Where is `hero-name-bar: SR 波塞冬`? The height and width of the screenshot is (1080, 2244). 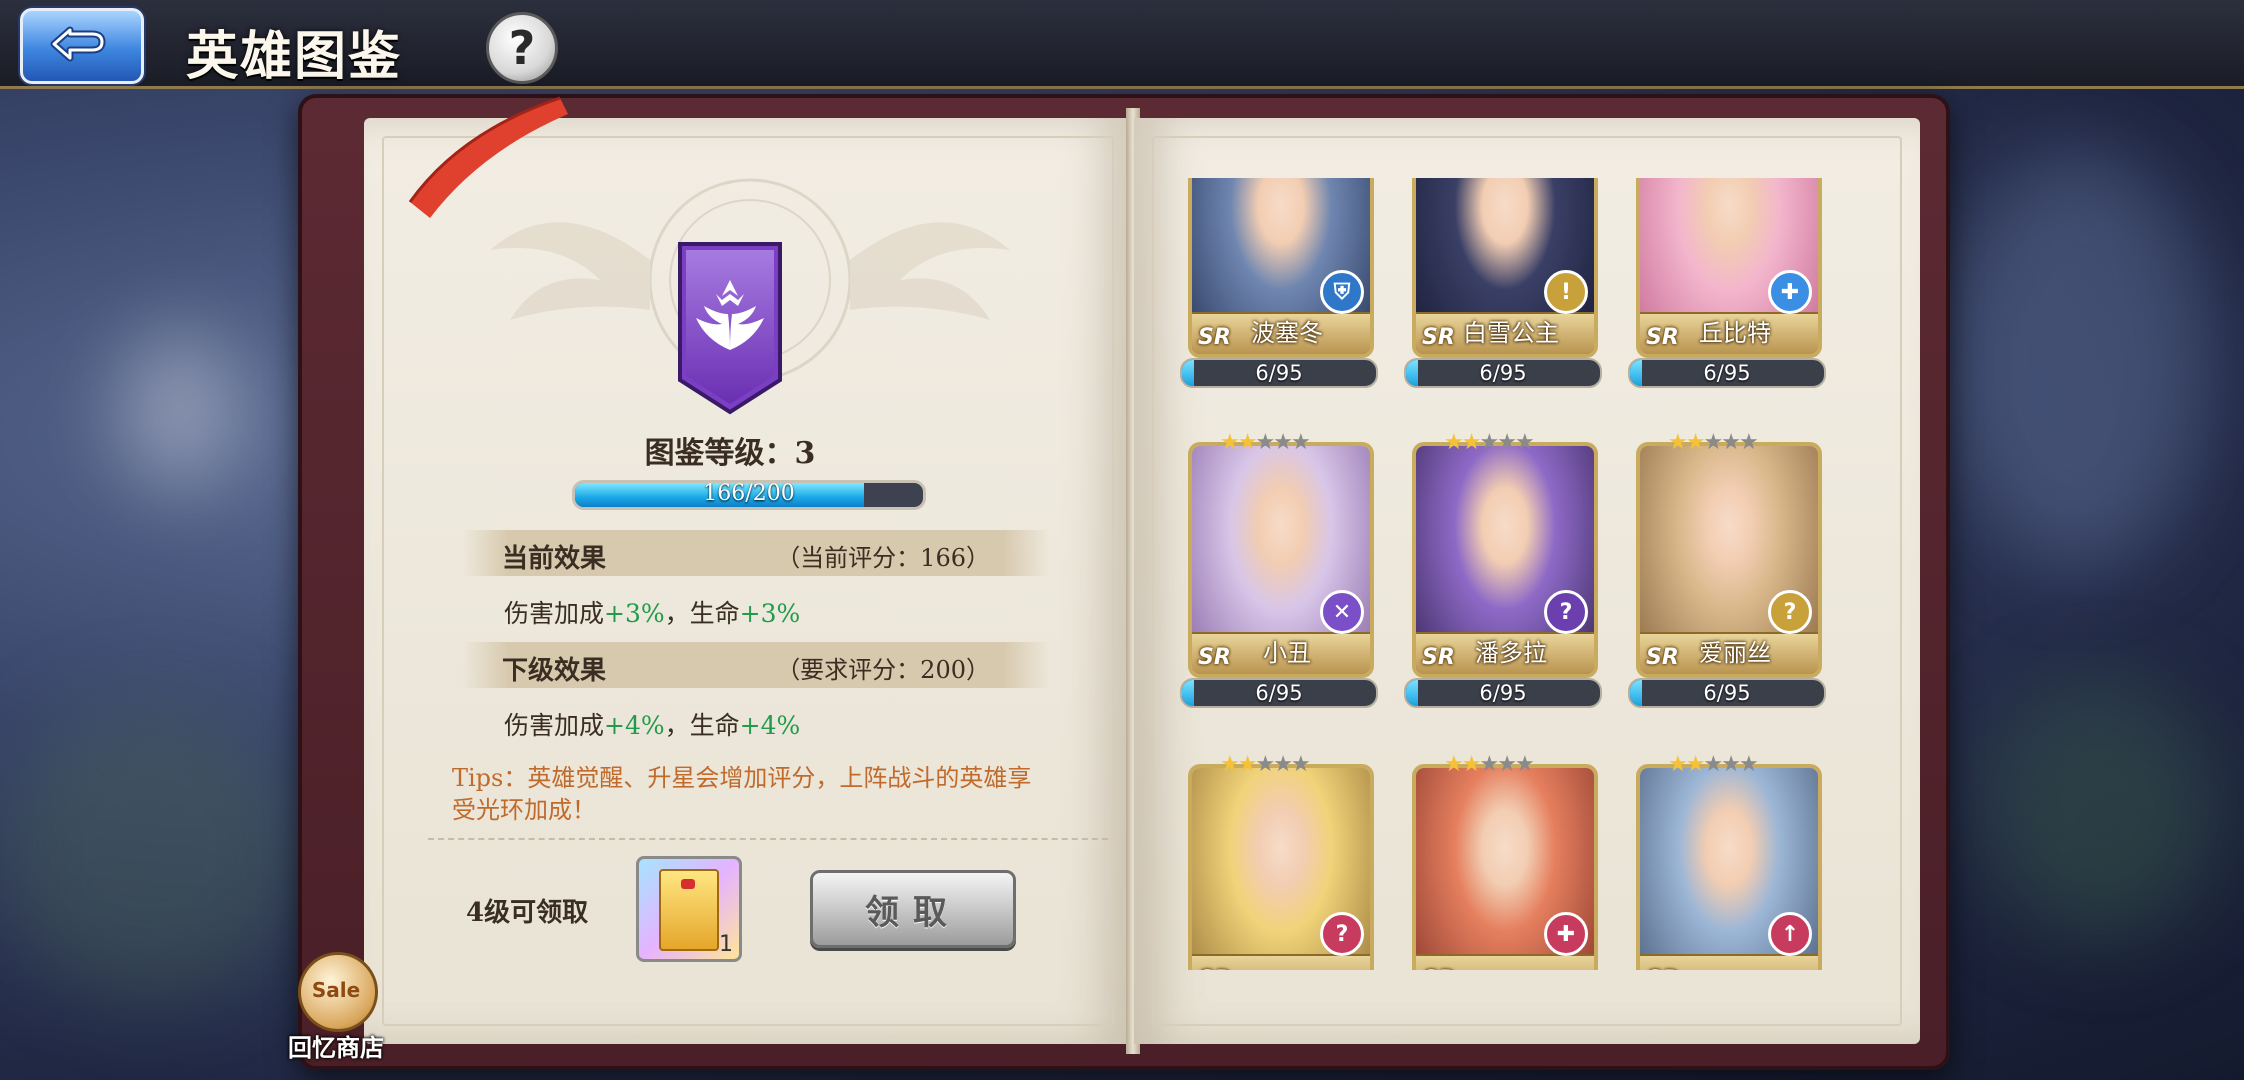
hero-name-bar: SR 波塞冬 is located at coordinates (1281, 333).